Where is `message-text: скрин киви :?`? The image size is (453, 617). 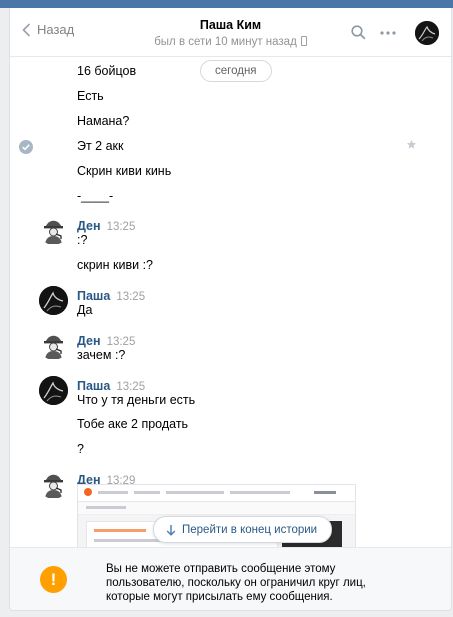
message-text: скрин киви :? is located at coordinates (115, 265).